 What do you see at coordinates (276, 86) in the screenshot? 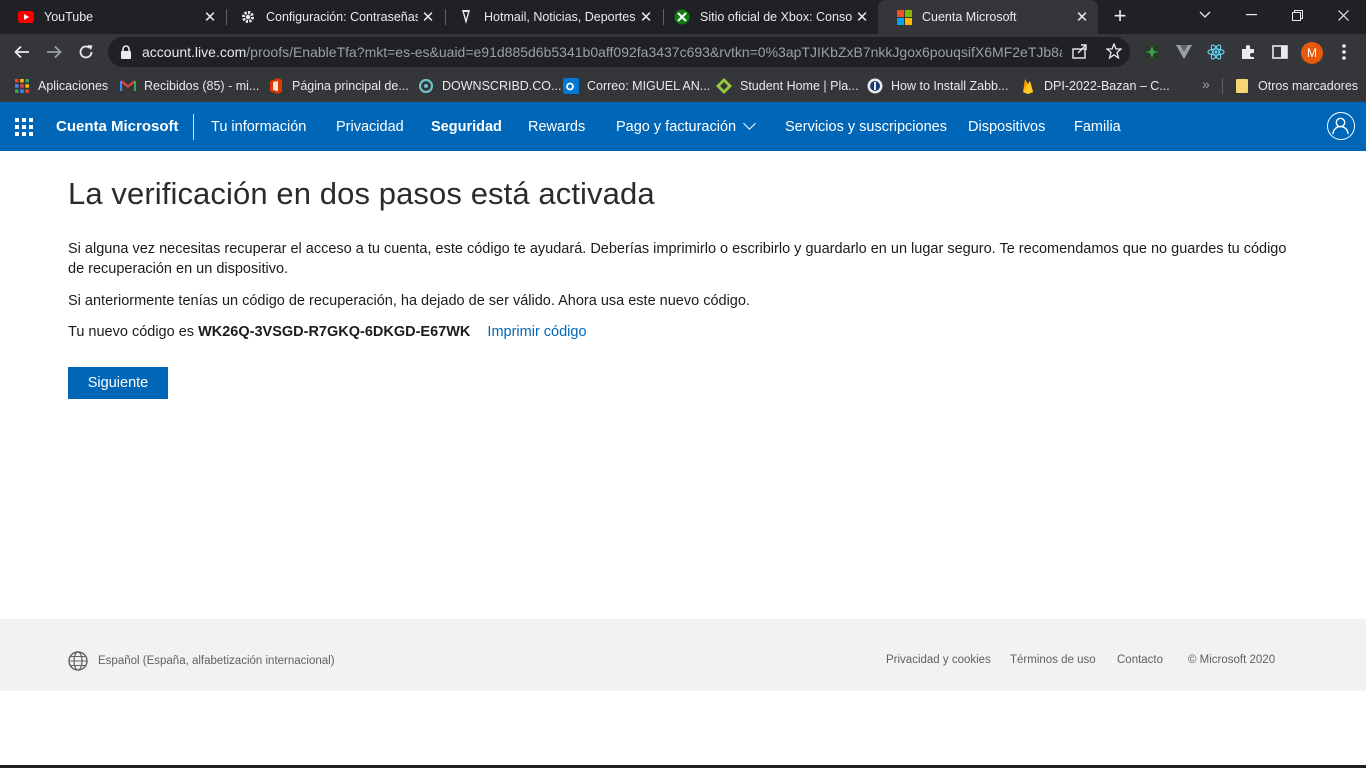
I see `office-icon` at bounding box center [276, 86].